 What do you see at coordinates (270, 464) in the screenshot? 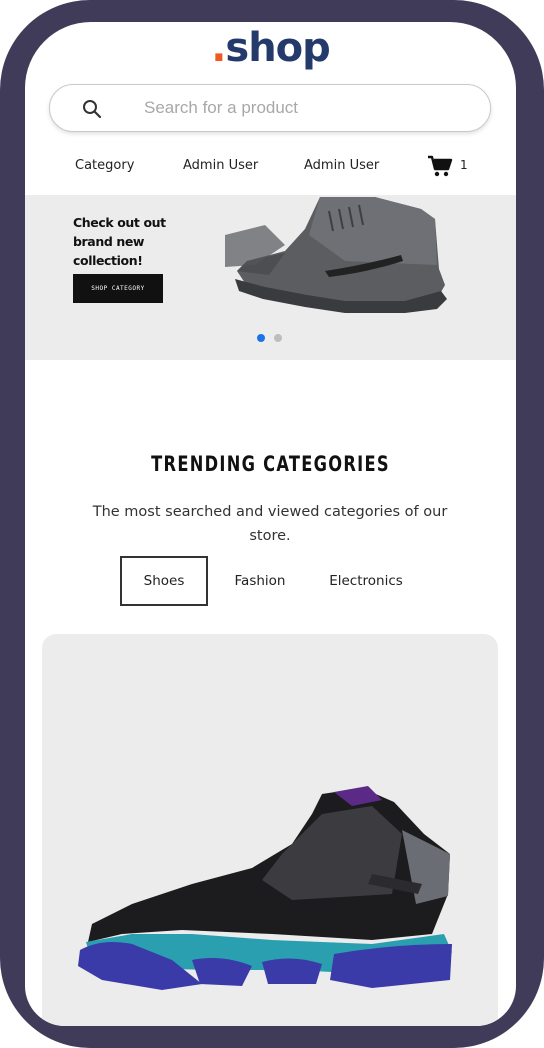
I see `trending-title: TRENDING CATEGORIES` at bounding box center [270, 464].